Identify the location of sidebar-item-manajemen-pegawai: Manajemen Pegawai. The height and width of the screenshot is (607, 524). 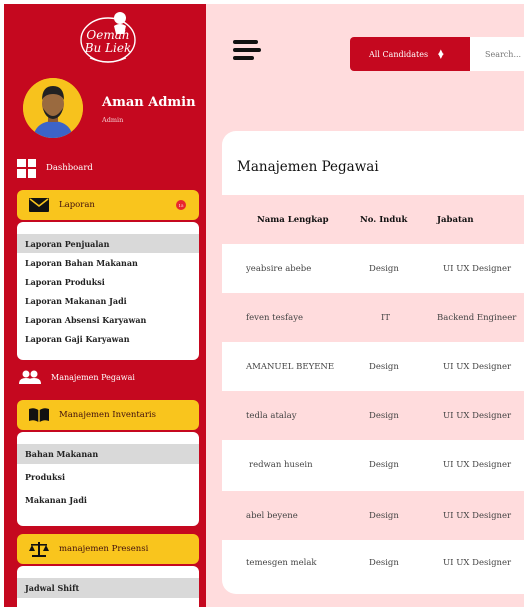
(108, 377).